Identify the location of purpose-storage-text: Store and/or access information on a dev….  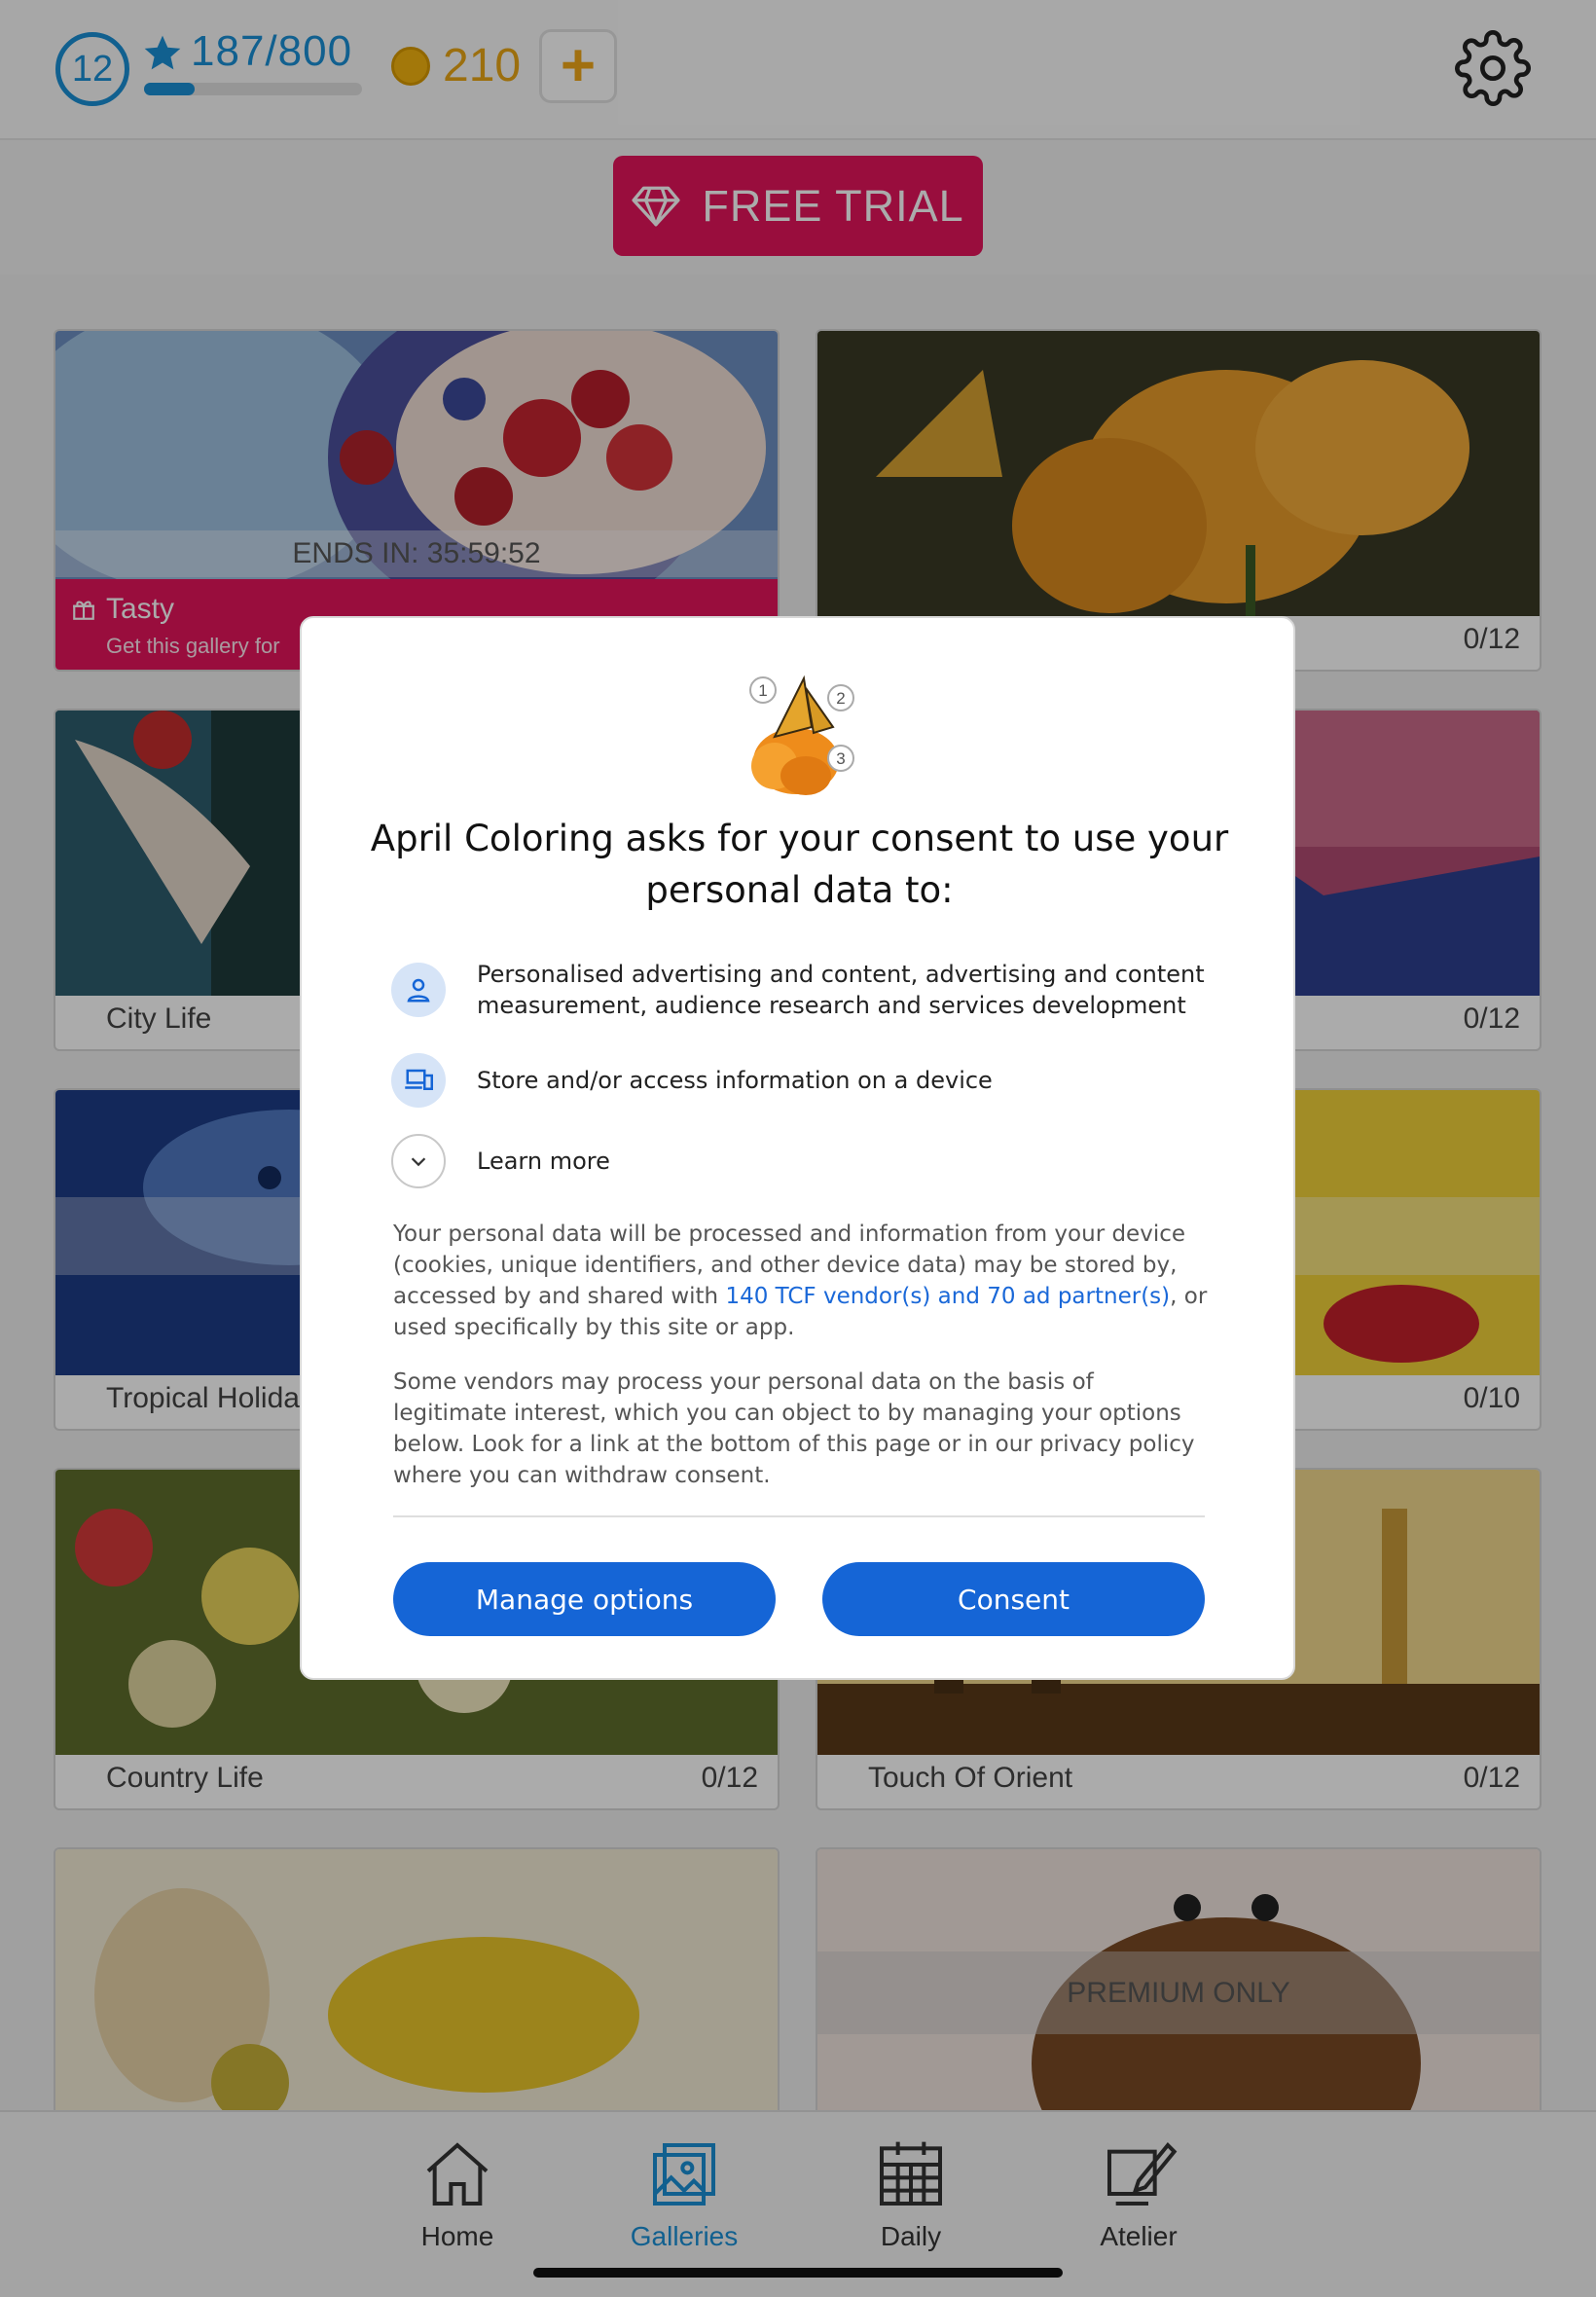
(735, 1080).